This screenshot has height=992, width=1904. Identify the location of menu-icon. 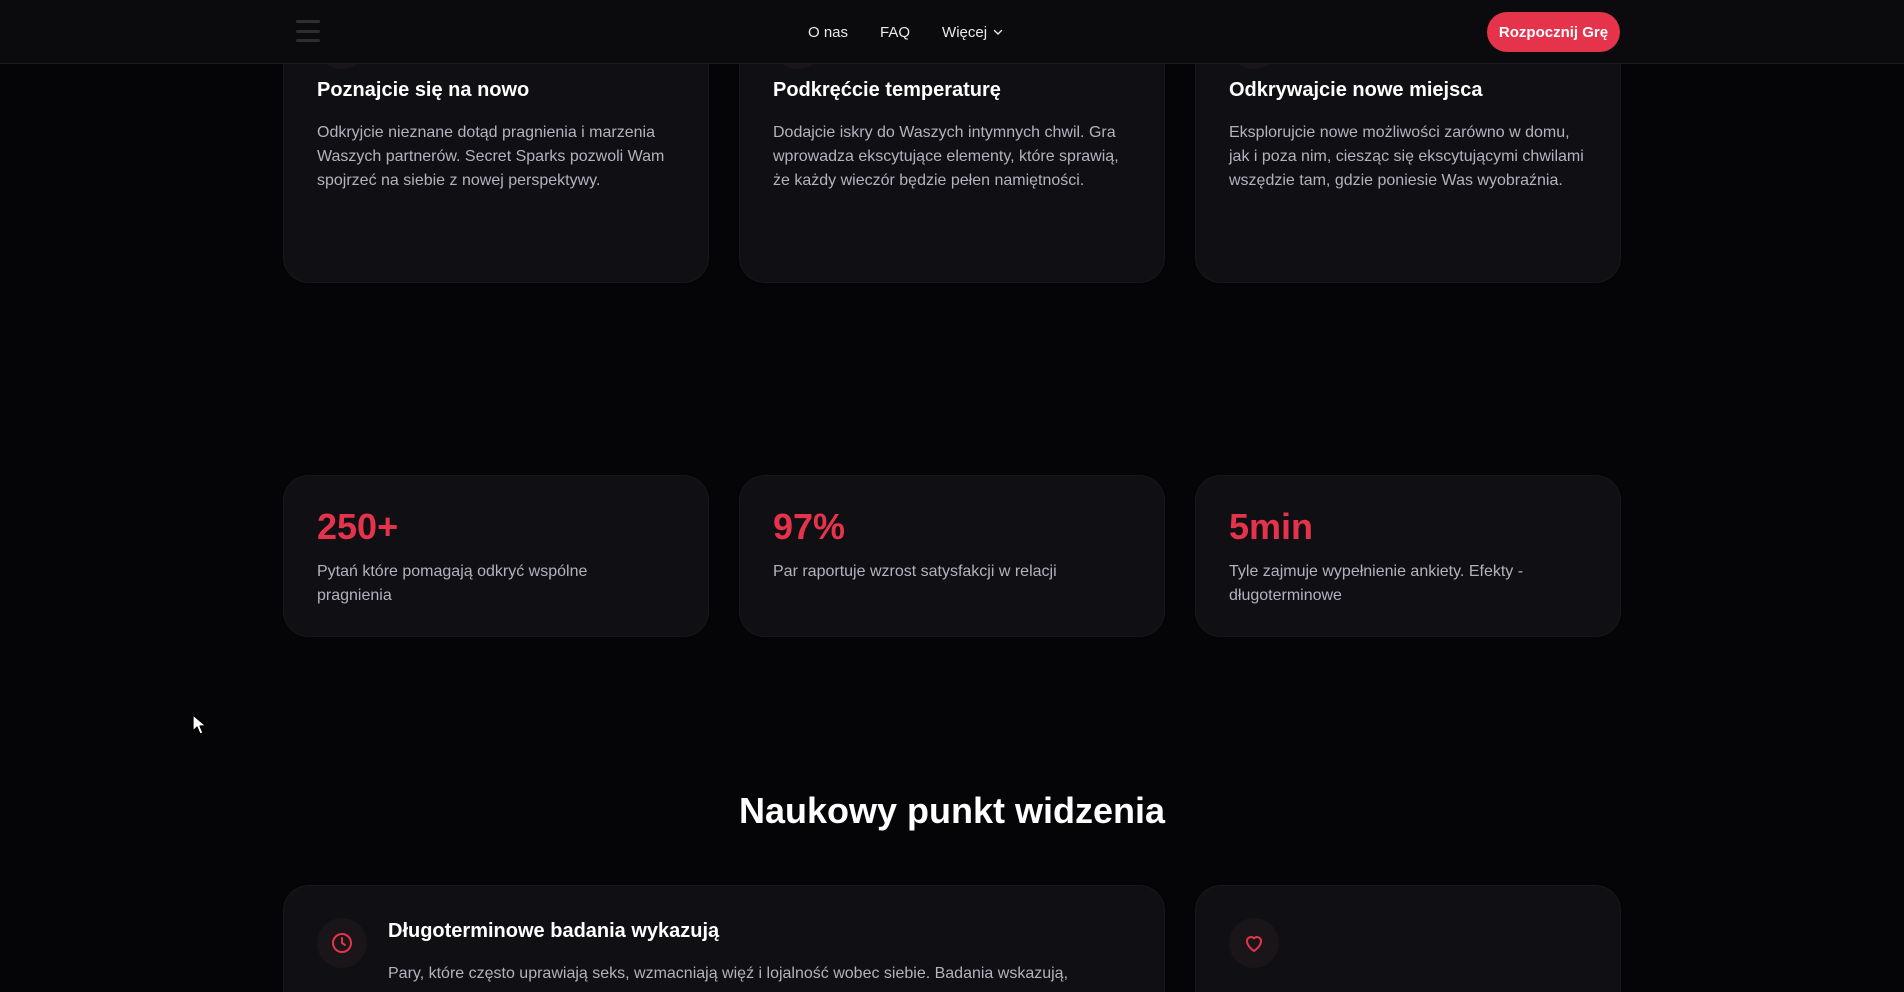
(308, 31).